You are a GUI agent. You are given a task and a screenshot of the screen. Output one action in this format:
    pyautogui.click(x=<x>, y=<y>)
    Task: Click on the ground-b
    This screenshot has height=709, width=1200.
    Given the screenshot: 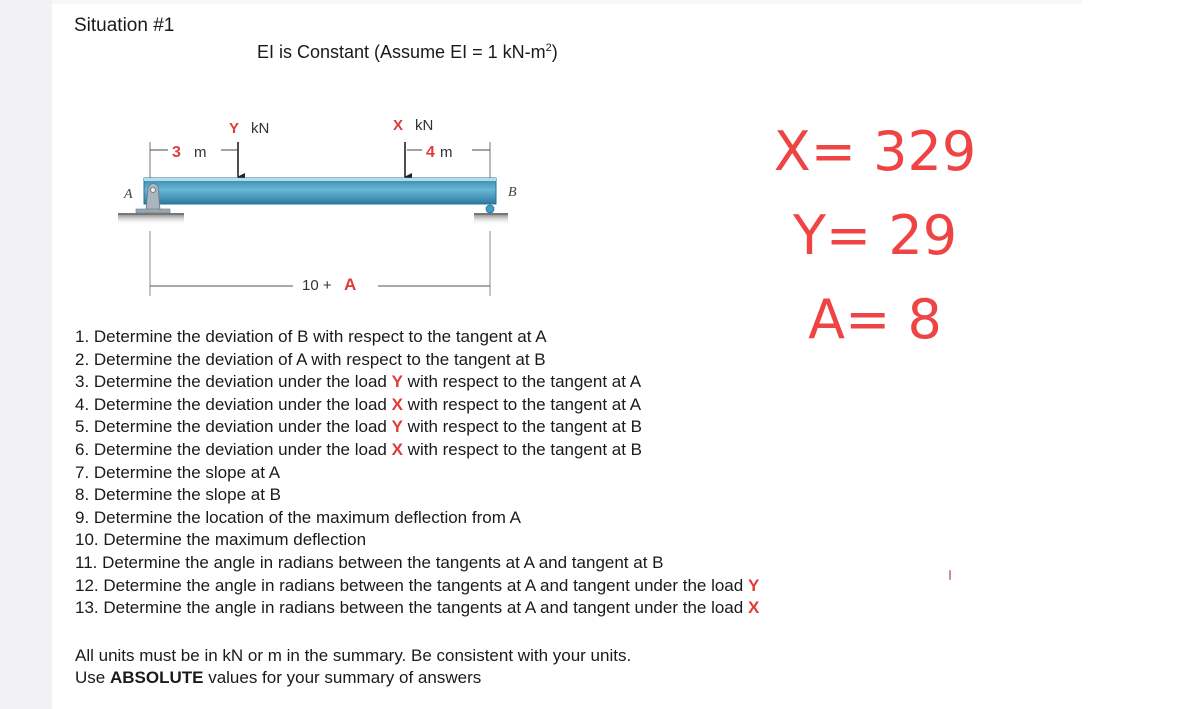 What is the action you would take?
    pyautogui.click(x=491, y=214)
    